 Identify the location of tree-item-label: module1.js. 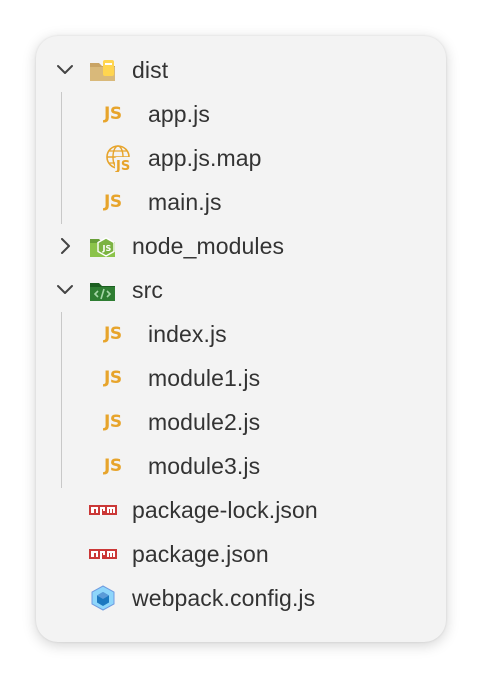
(204, 377).